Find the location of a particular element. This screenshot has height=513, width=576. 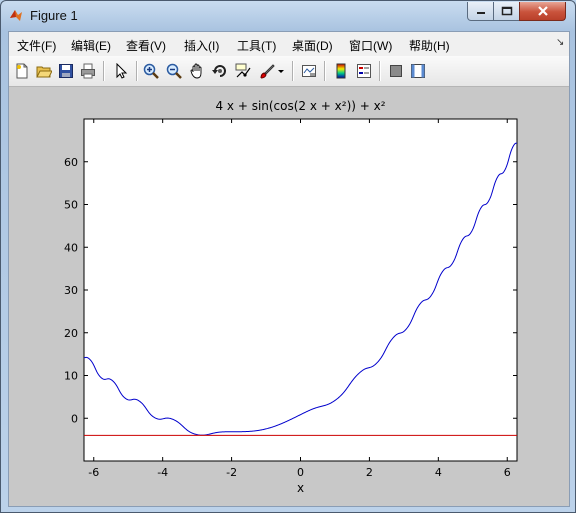

x-tick-label: 0 is located at coordinates (300, 472).